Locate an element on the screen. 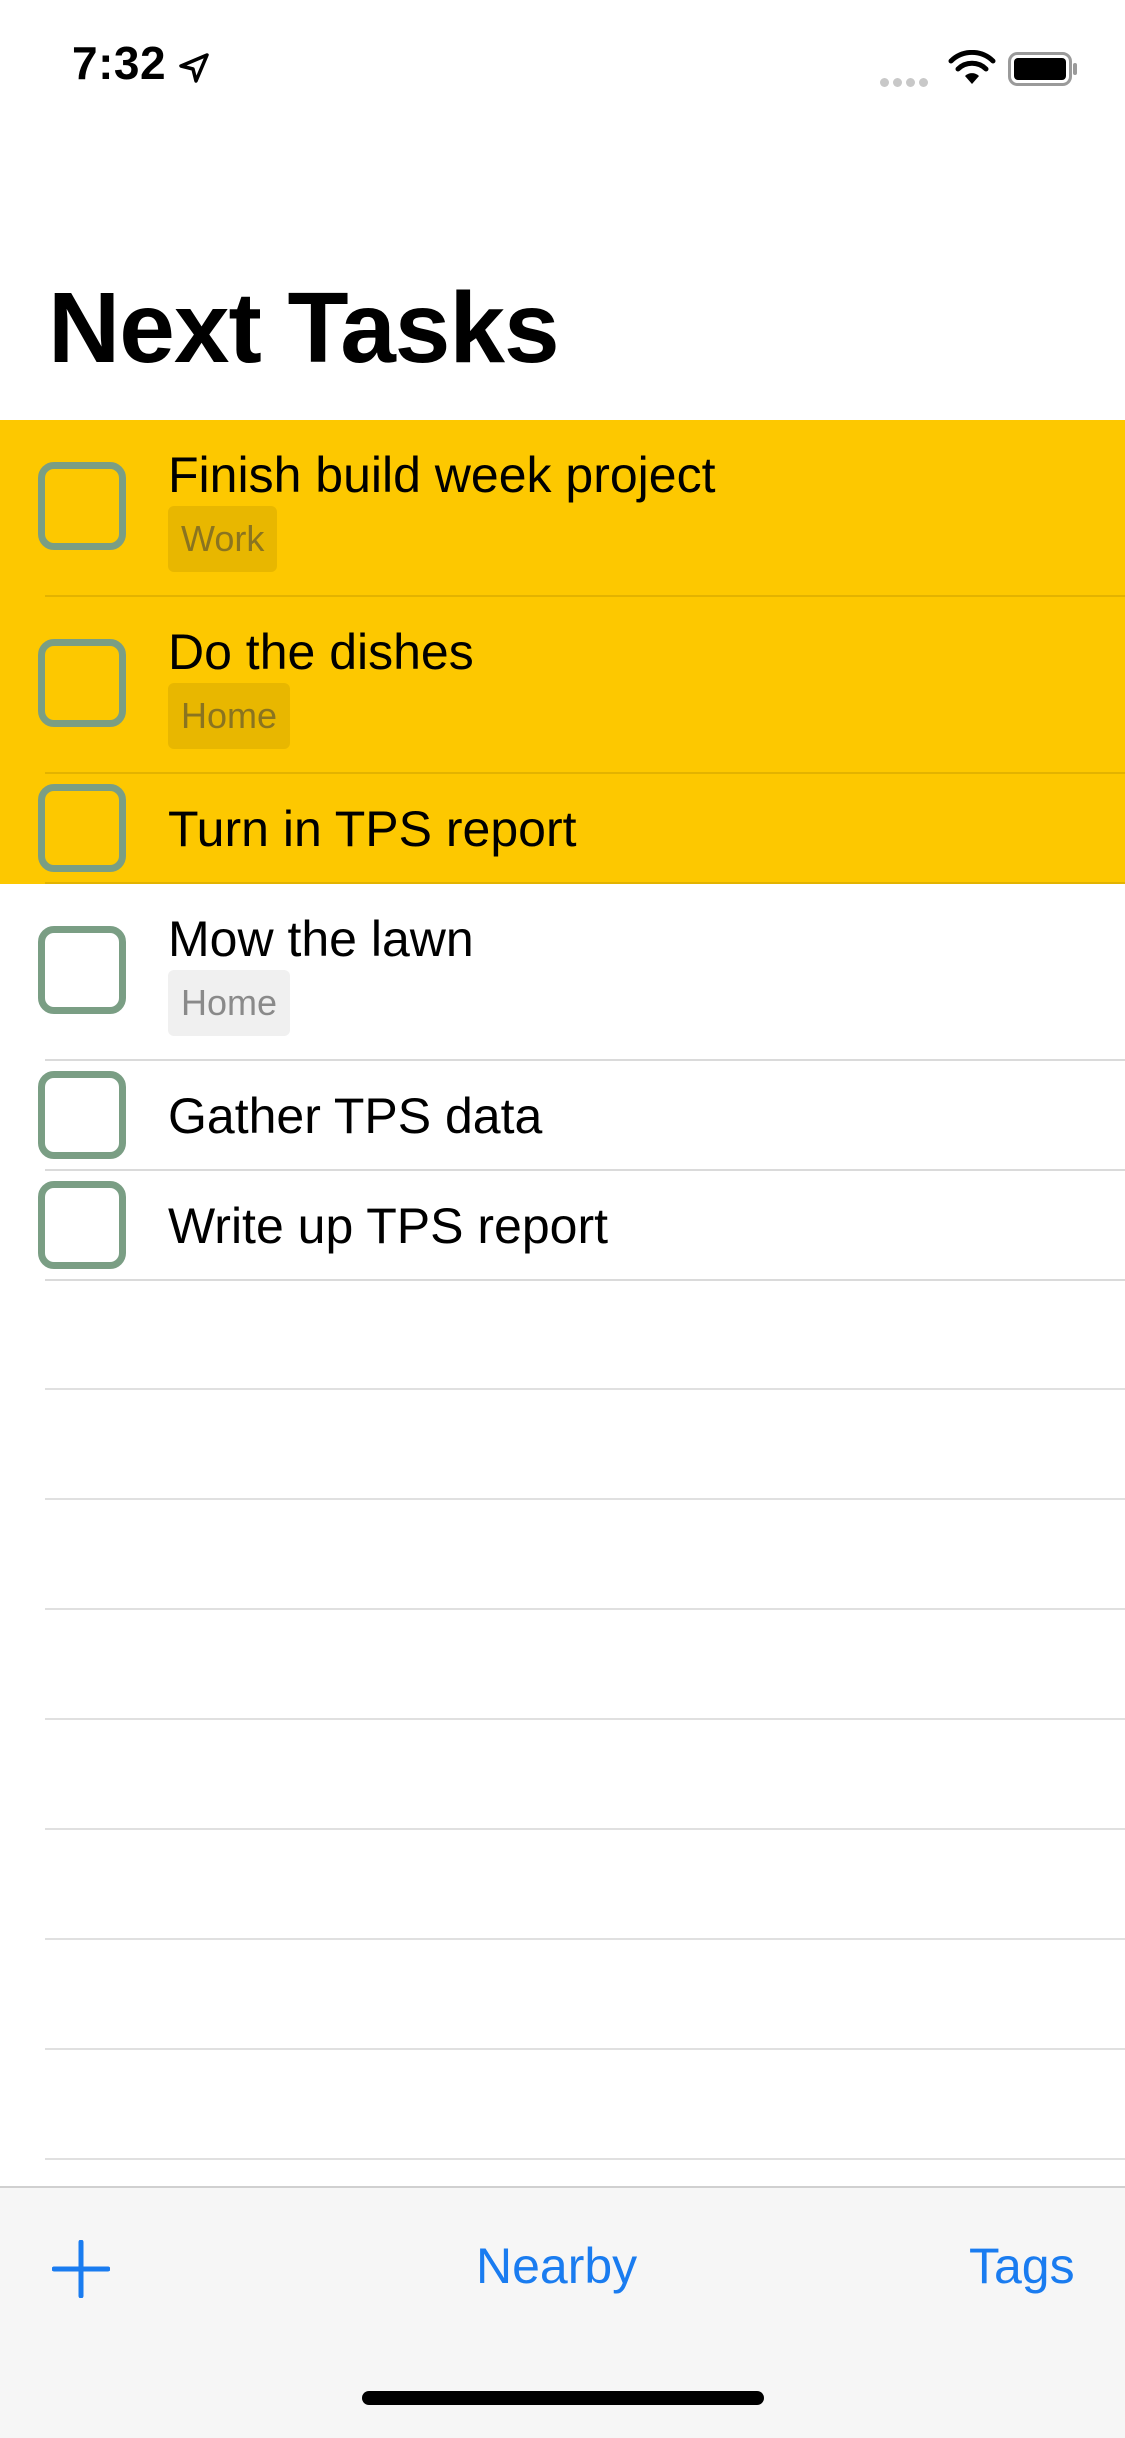  task-title: Do the dishes is located at coordinates (321, 652).